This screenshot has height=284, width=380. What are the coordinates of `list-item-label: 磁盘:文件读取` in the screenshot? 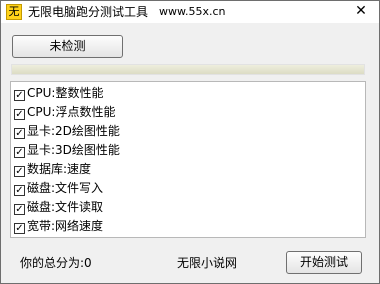 It's located at (65, 207).